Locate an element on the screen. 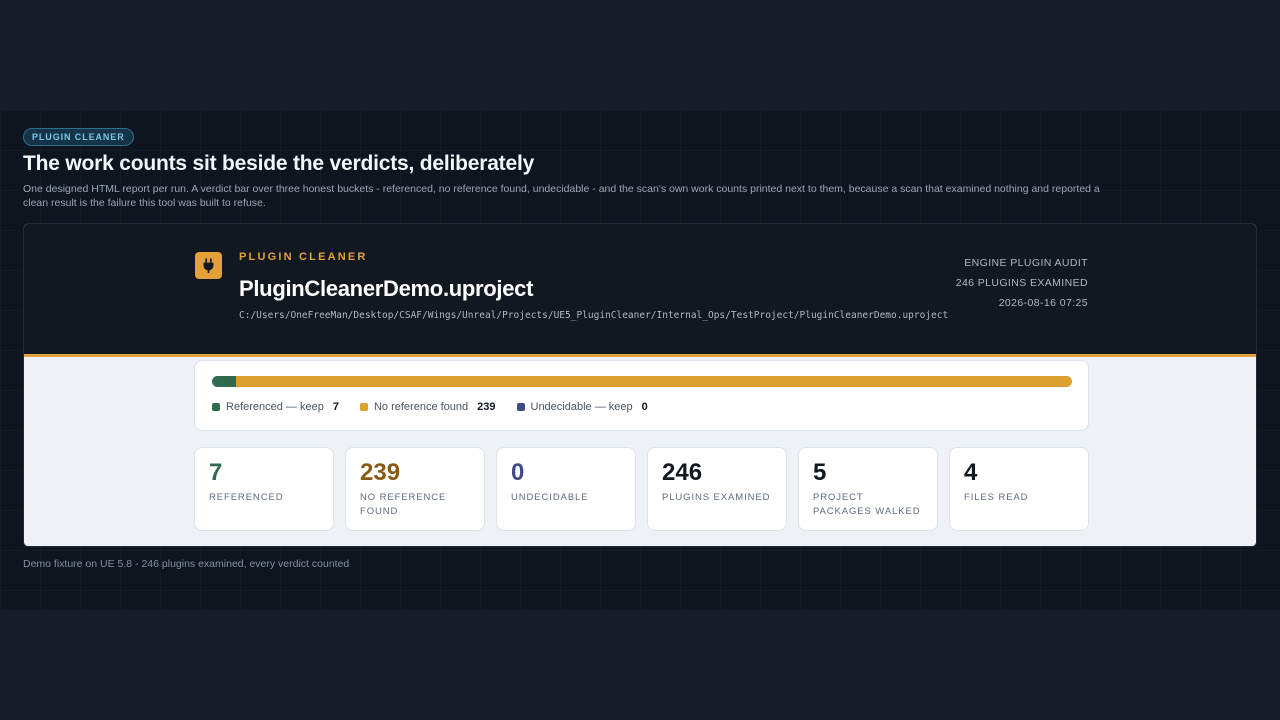  stat-card-plugins-examined: 246 PLUGINS EXAMINED is located at coordinates (717, 489).